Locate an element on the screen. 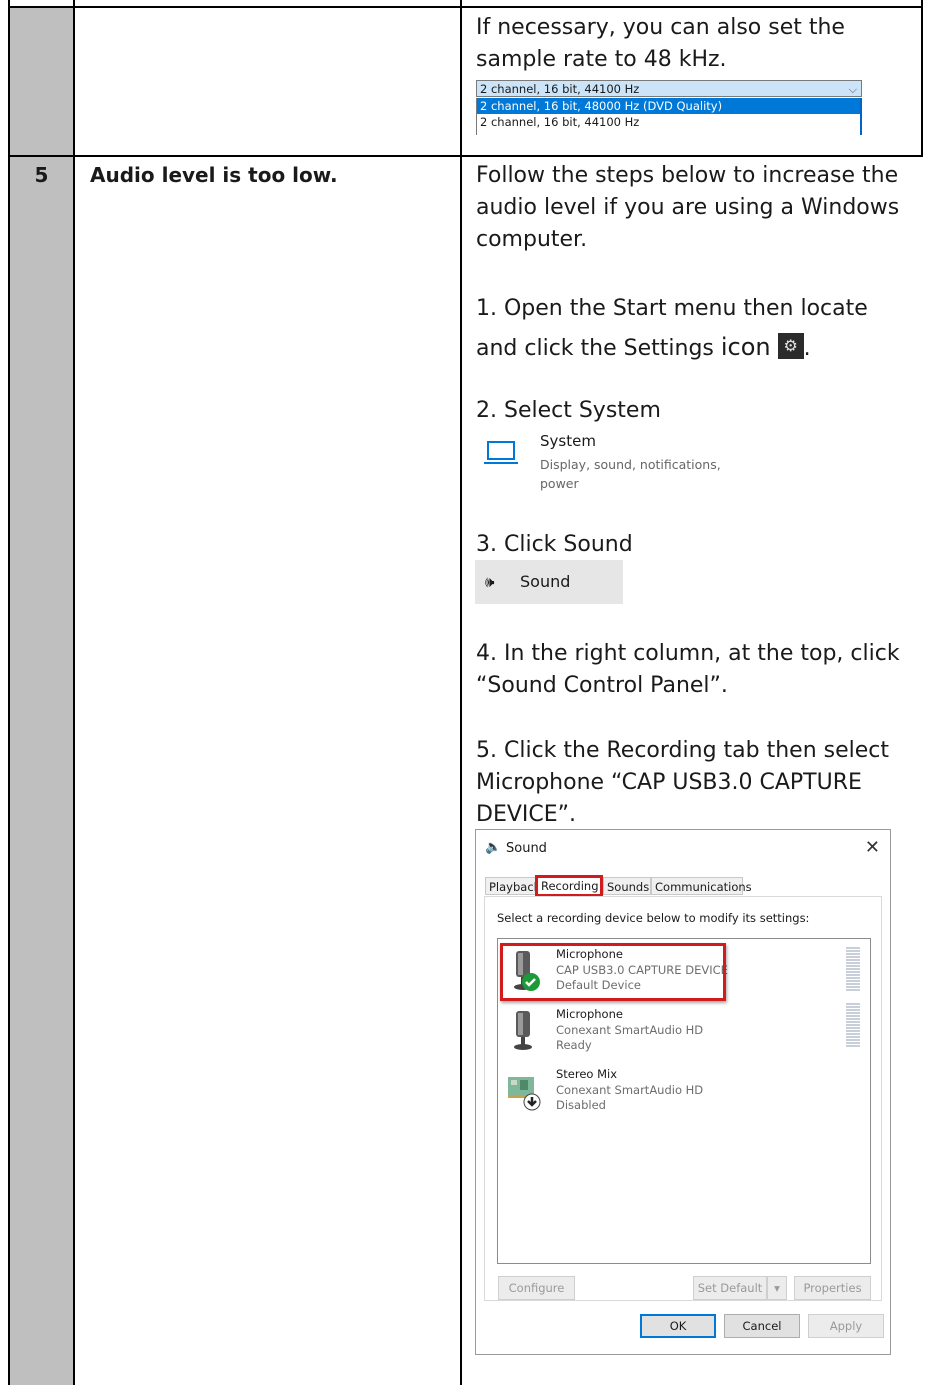  tab-communications: Communications is located at coordinates (701, 886).